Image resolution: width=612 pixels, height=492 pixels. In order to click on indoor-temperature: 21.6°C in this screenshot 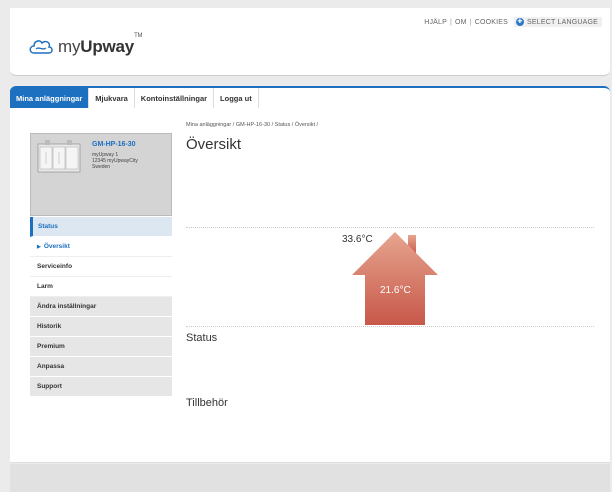, I will do `click(395, 290)`.